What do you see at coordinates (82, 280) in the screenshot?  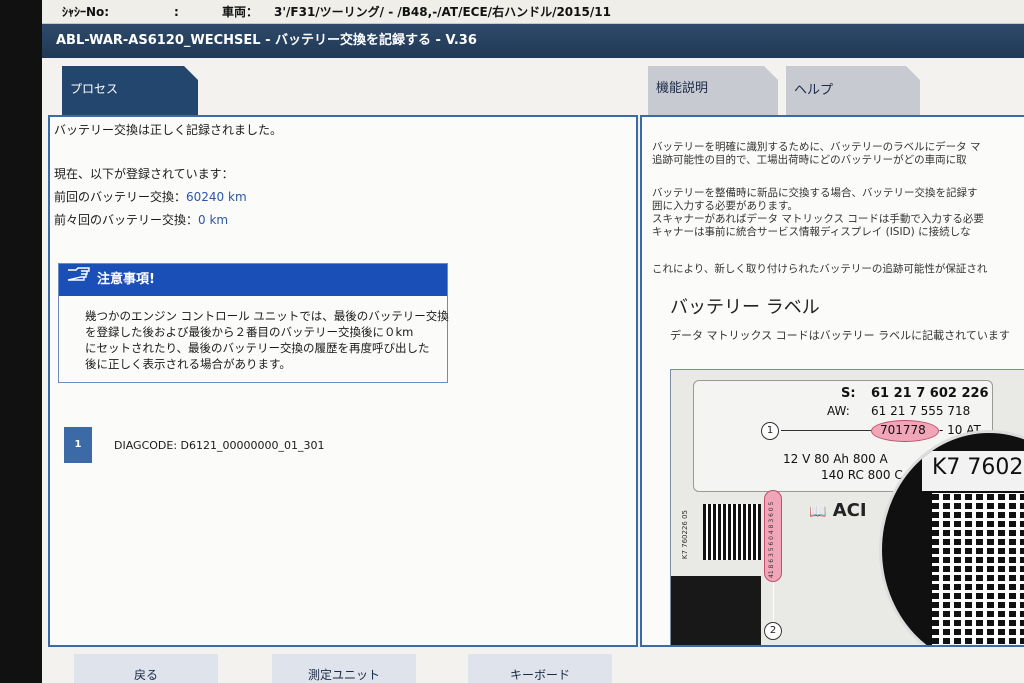 I see `pointing-hand-icon` at bounding box center [82, 280].